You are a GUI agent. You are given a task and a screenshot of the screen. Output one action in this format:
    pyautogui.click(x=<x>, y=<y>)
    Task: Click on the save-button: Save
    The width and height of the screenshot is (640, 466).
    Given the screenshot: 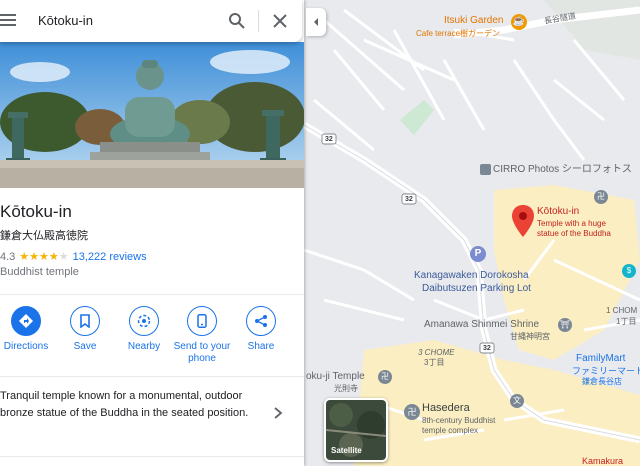 What is the action you would take?
    pyautogui.click(x=85, y=329)
    